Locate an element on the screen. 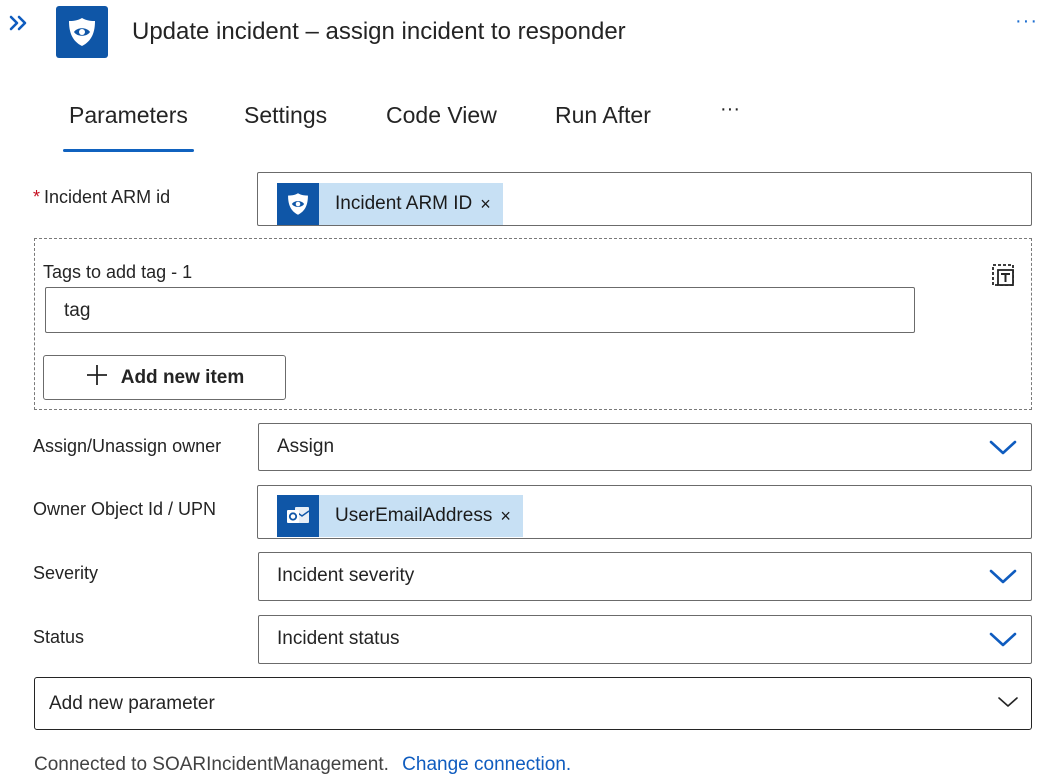 The image size is (1043, 777). tag-input: tag is located at coordinates (480, 310).